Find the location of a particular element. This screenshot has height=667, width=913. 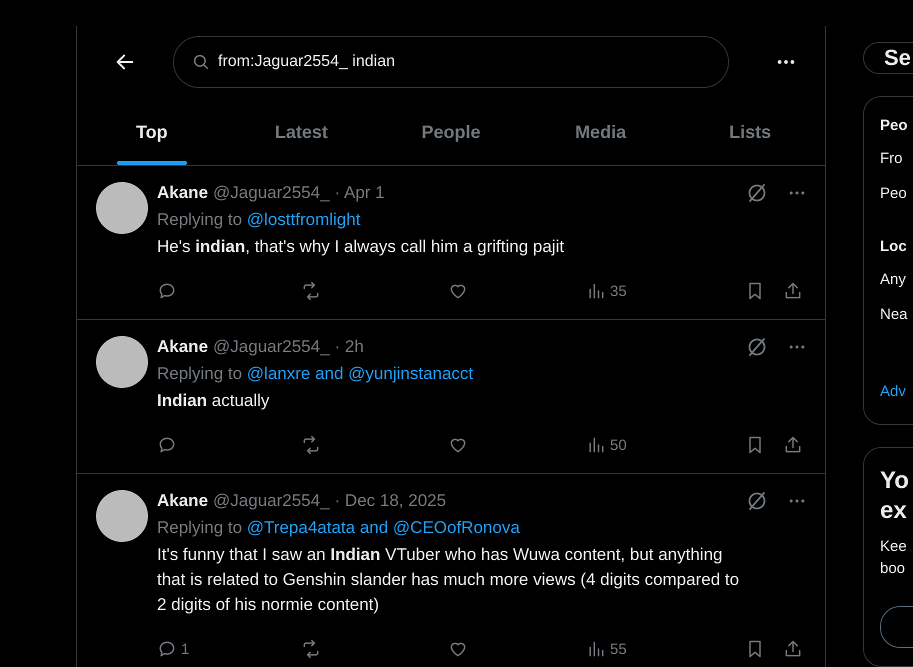

filter-option: Fro is located at coordinates (896, 158).